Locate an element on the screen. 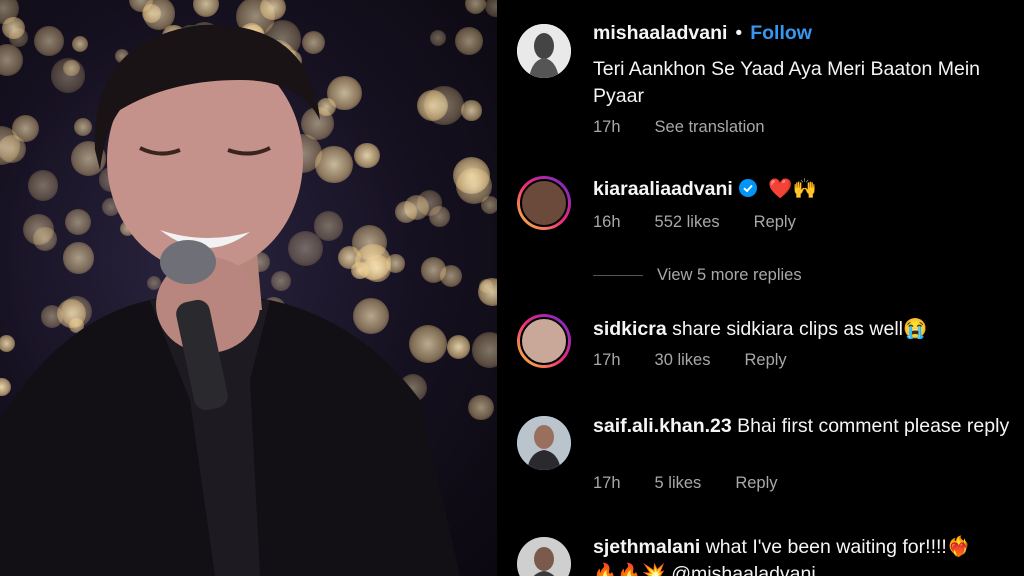  divider-line is located at coordinates (618, 276).